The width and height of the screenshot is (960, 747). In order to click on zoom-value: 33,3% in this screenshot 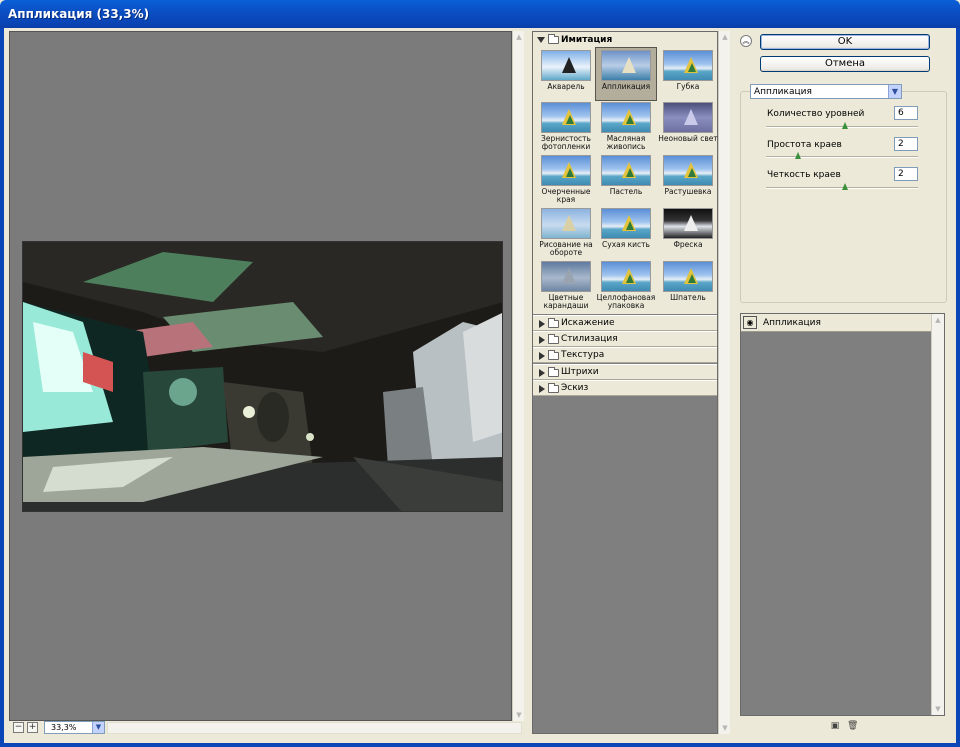, I will do `click(64, 727)`.